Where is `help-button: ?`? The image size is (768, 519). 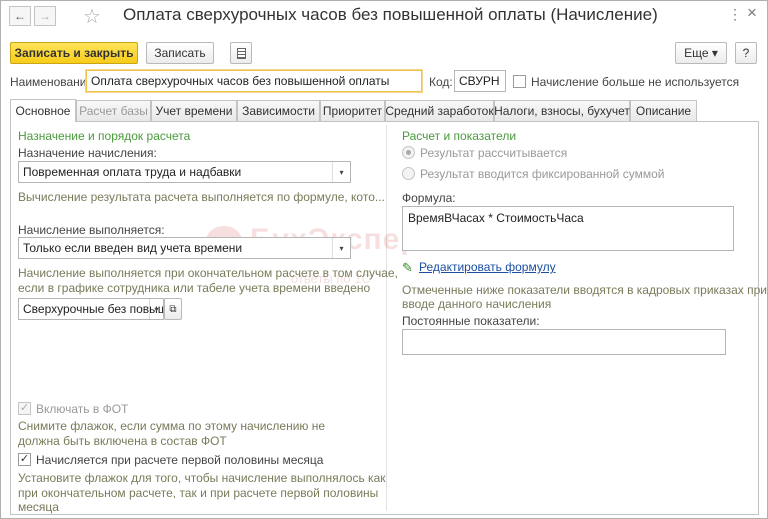
help-button: ? is located at coordinates (746, 53).